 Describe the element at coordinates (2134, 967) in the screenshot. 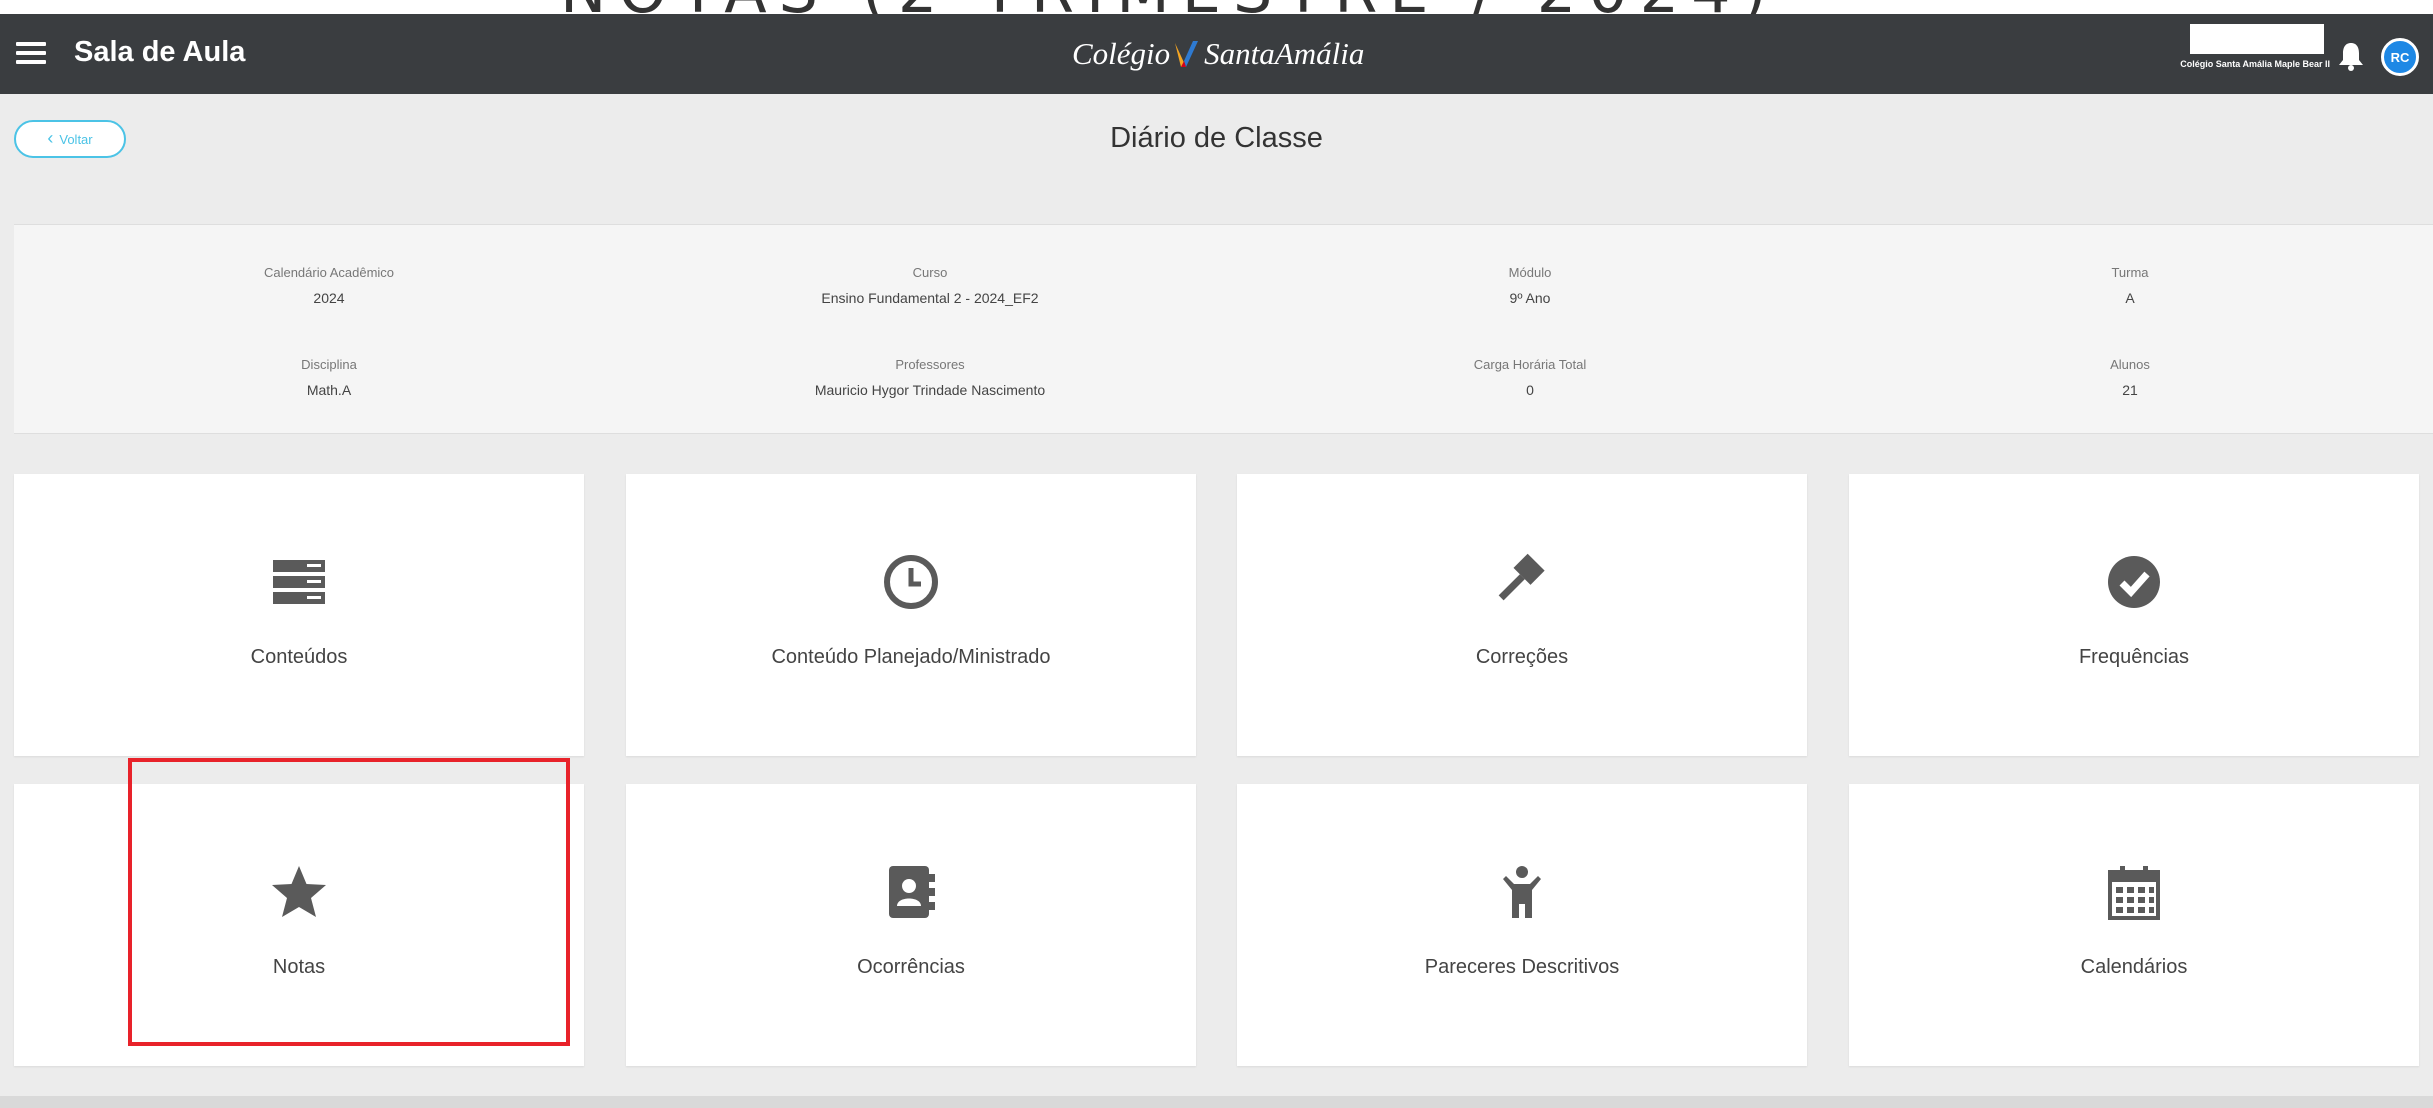

I see `tile-label: Calendários` at that location.